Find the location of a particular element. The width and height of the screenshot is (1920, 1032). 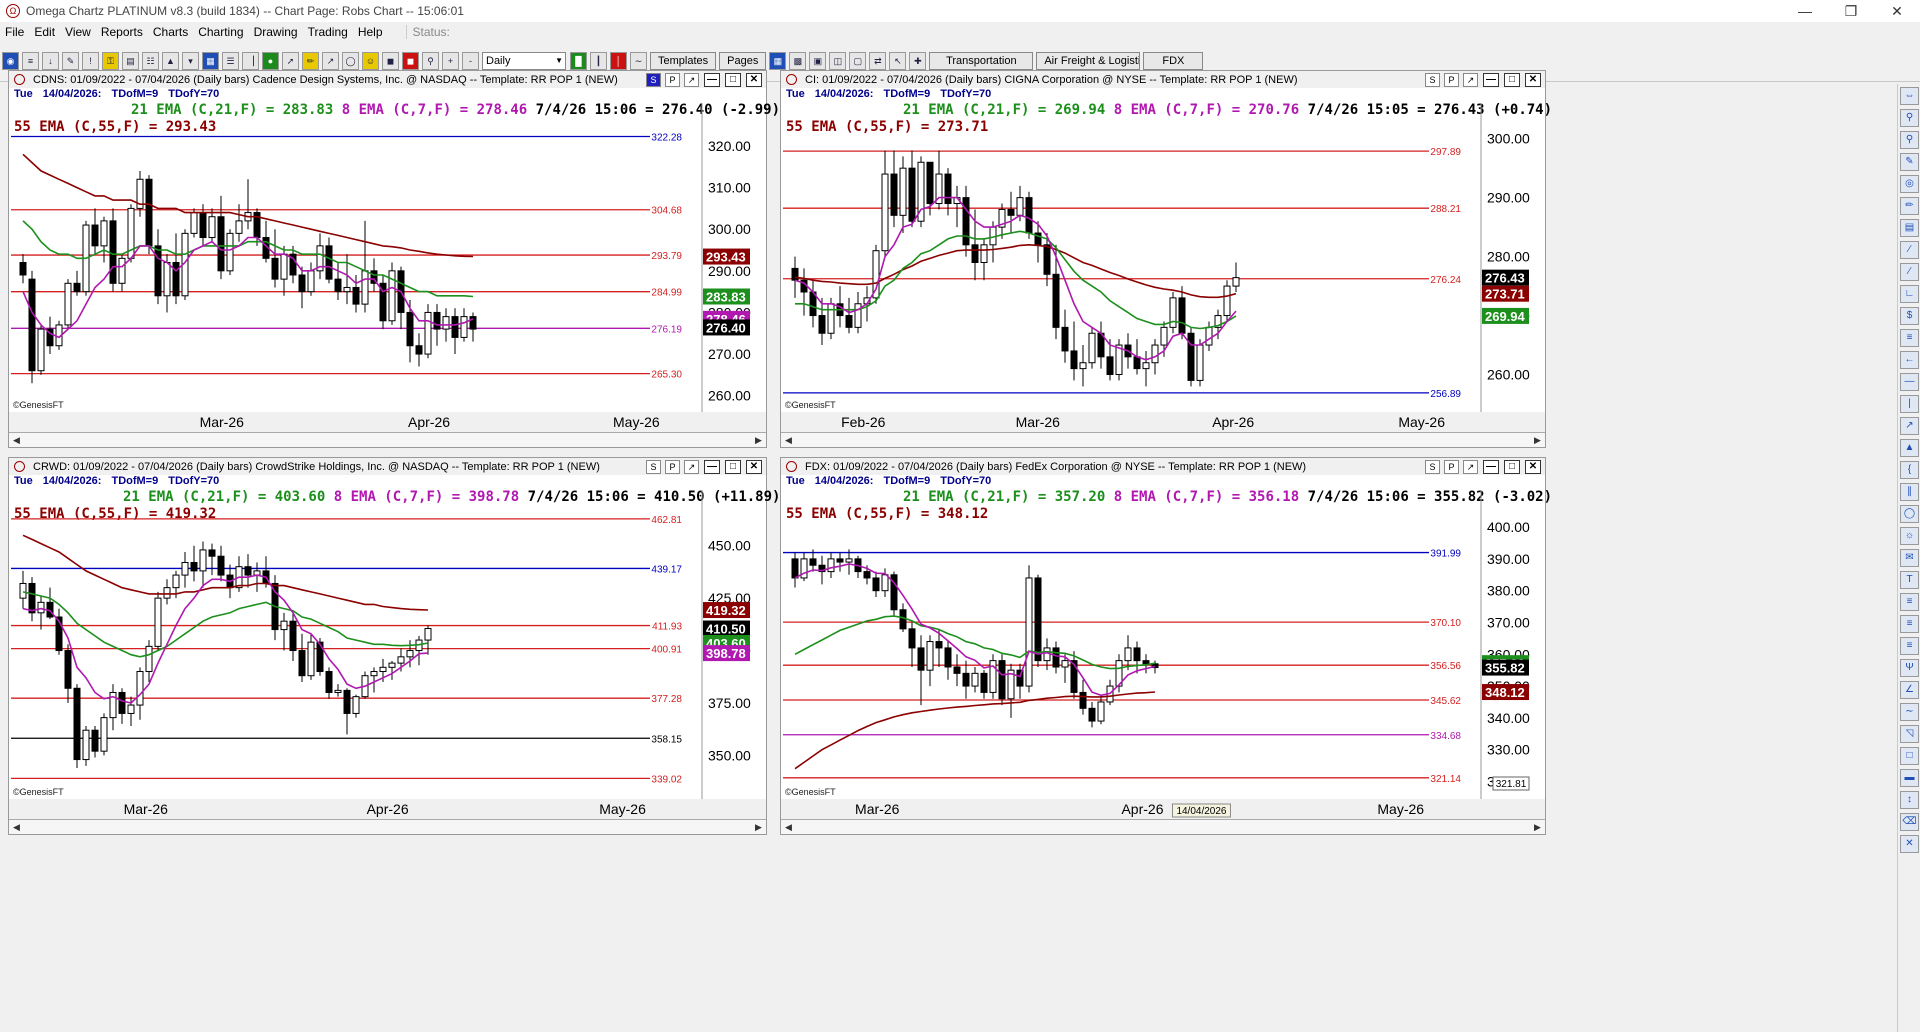

edit-icon: ✎ is located at coordinates (70, 61).